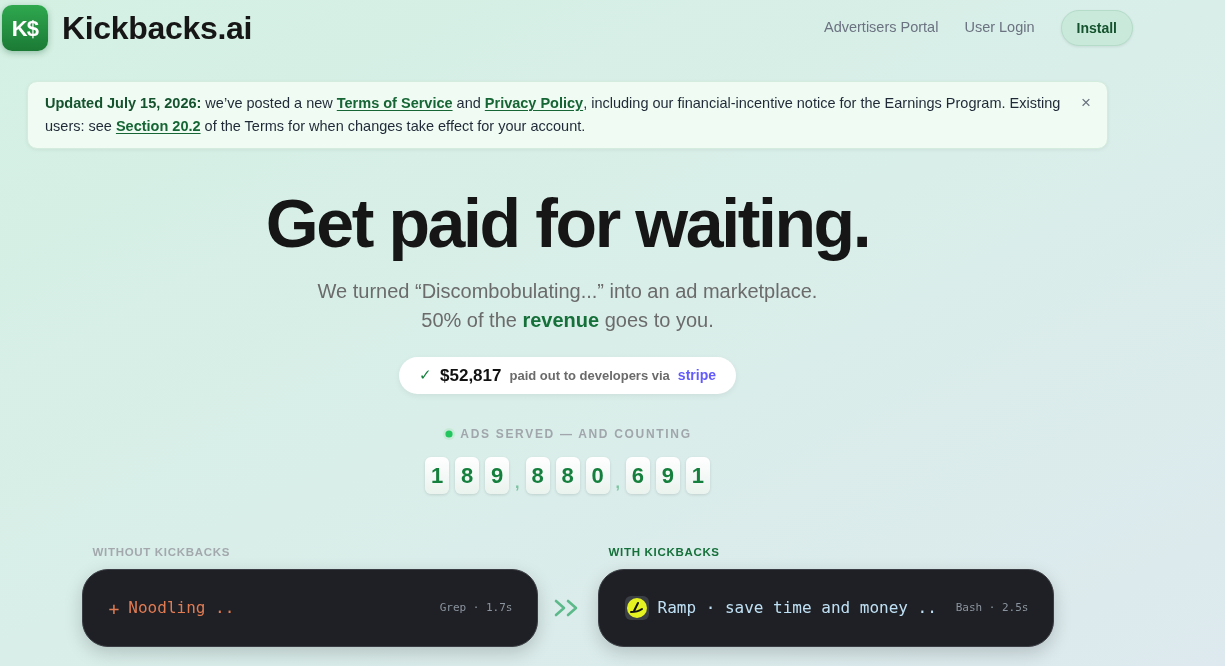  I want to click on counter-digit: 6, so click(637, 475).